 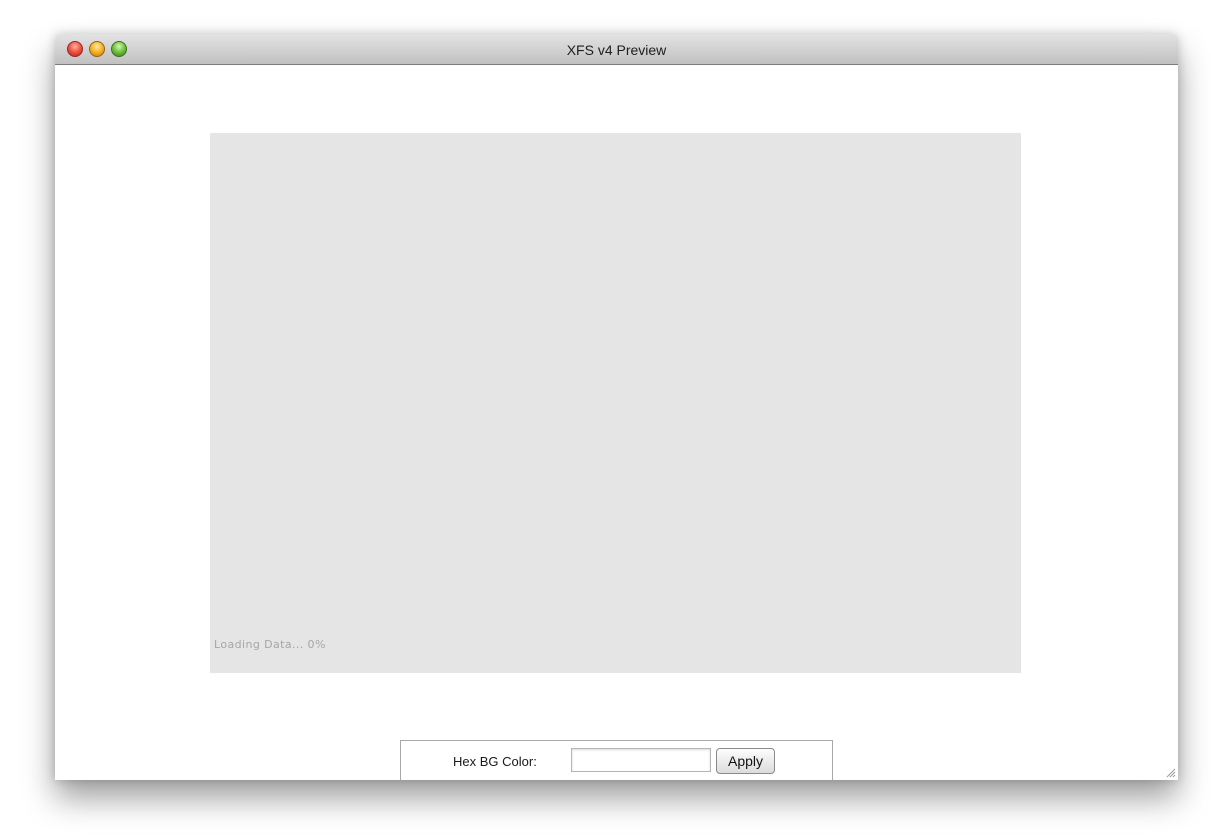 I want to click on window-title: XFS v4 Preview, so click(x=616, y=50).